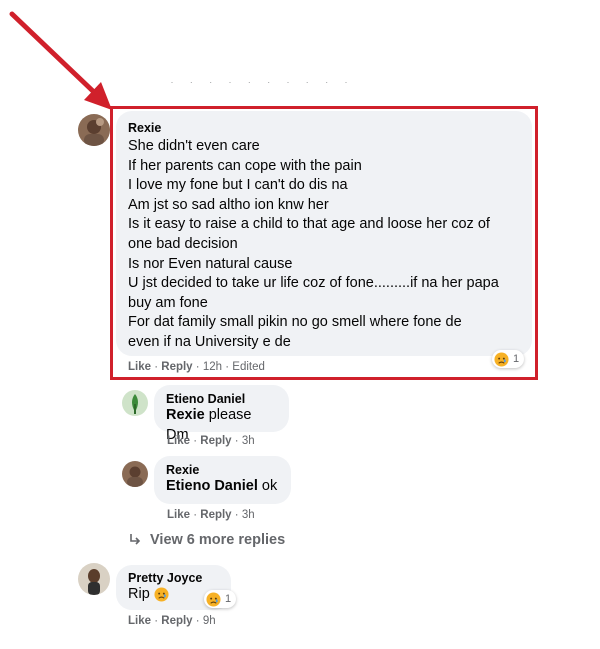 This screenshot has height=649, width=600. Describe the element at coordinates (228, 599) in the screenshot. I see `reaction-count: 1` at that location.